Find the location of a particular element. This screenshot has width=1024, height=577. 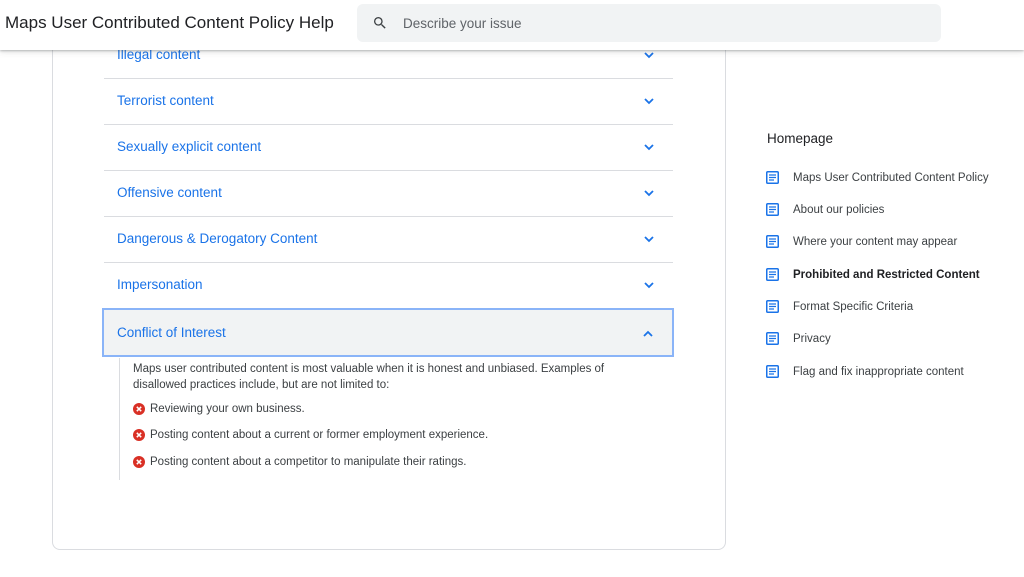

accordion-item-offensive-content: Offensive content is located at coordinates (388, 194).